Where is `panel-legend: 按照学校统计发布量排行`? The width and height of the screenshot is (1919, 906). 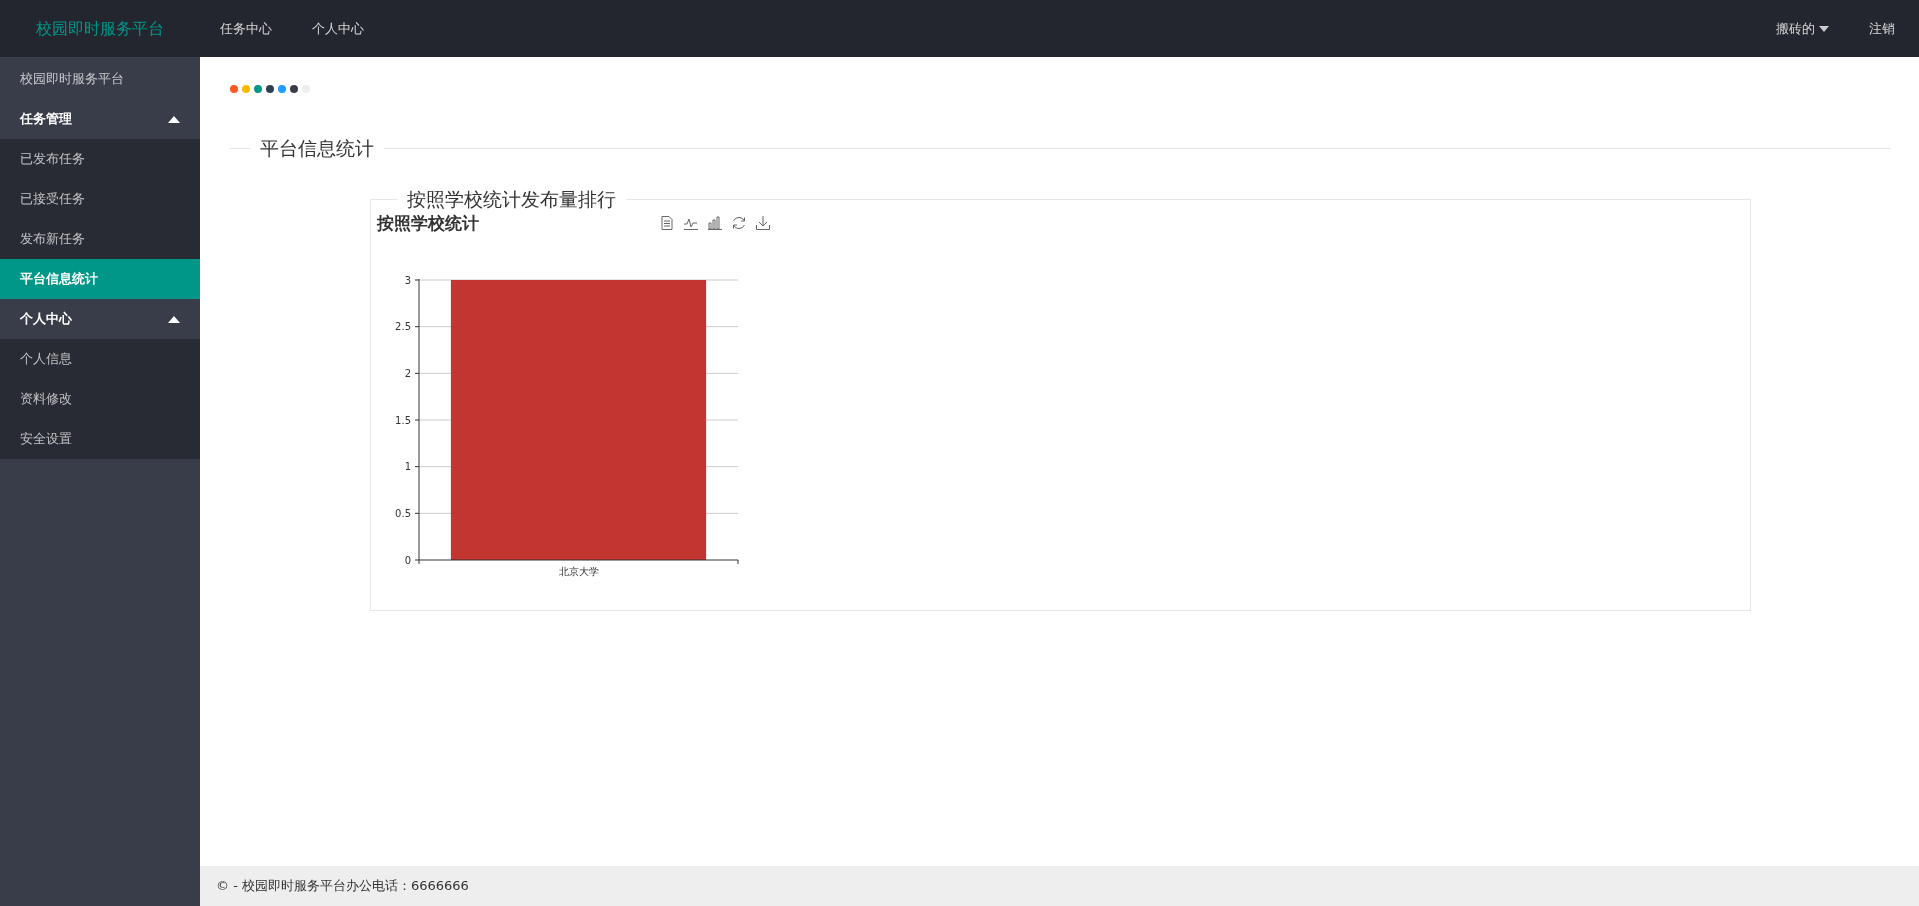
panel-legend: 按照学校统计发布量排行 is located at coordinates (511, 199).